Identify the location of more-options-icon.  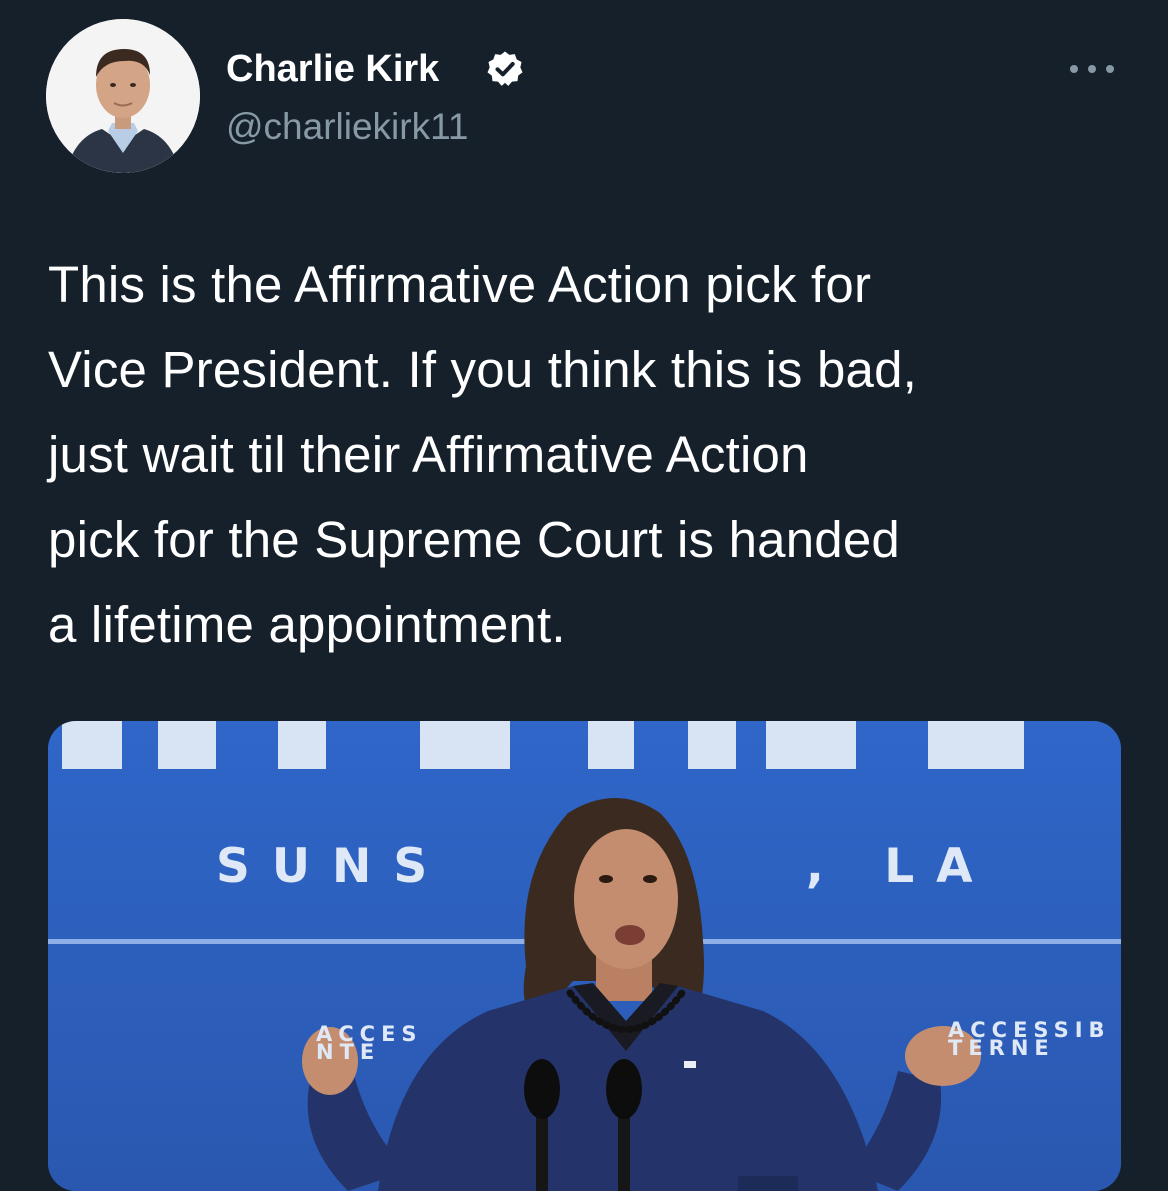
(1092, 69).